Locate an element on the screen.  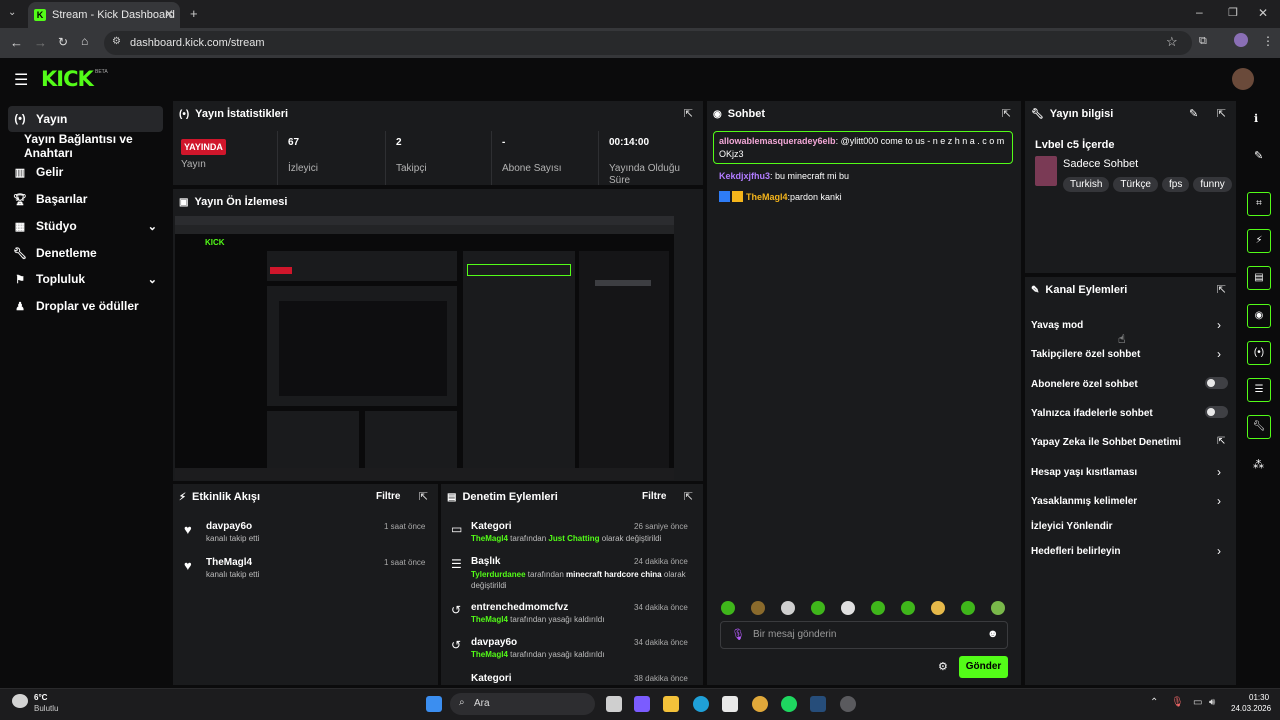
chat-settings-icon: ⚙ is located at coordinates (943, 666).